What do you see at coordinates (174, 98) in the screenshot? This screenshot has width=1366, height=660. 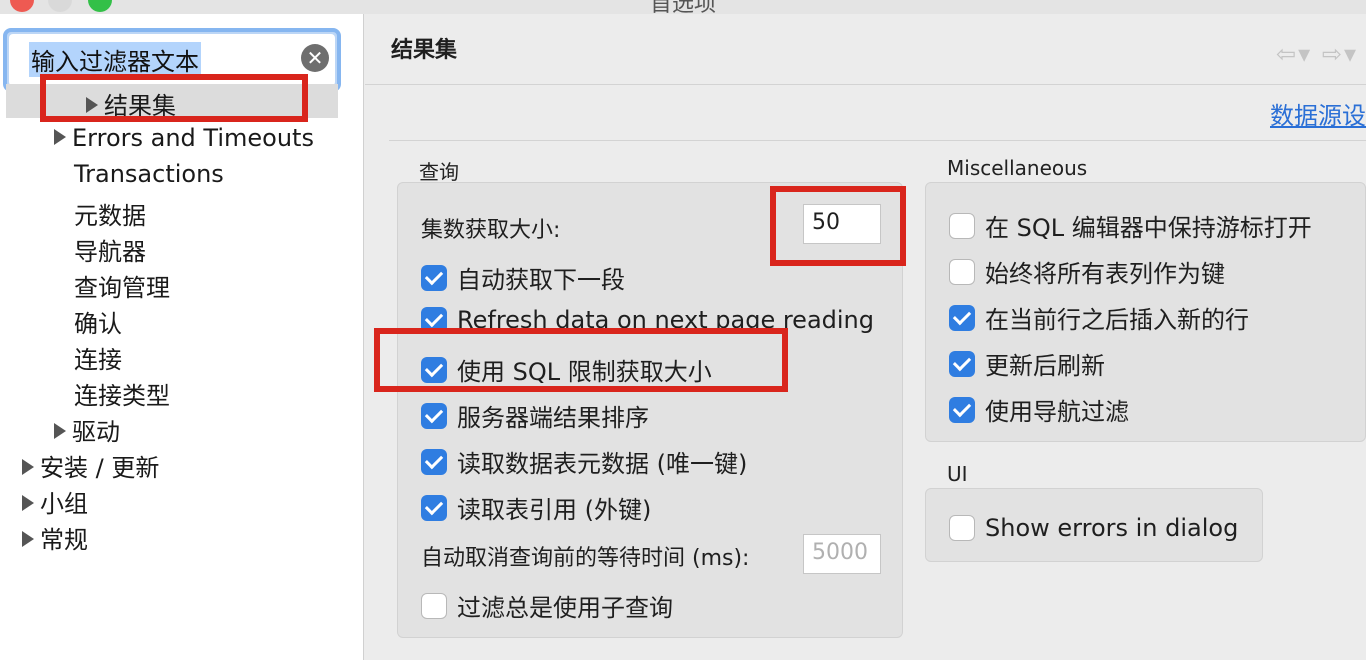 I see `highlight-box-result-sets` at bounding box center [174, 98].